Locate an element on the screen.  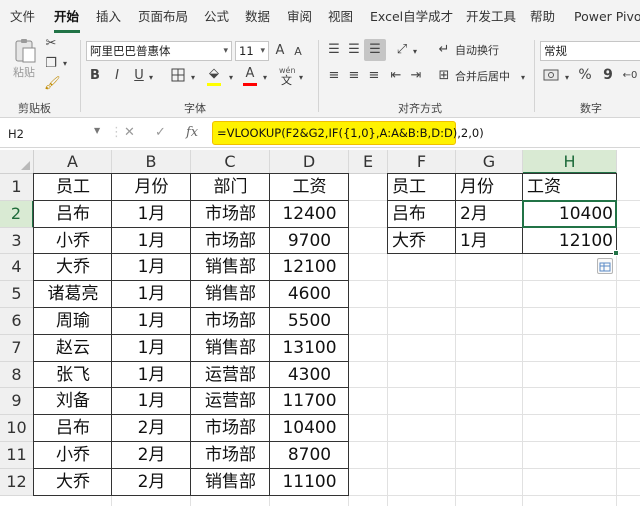
underline-button: U is located at coordinates (139, 76).